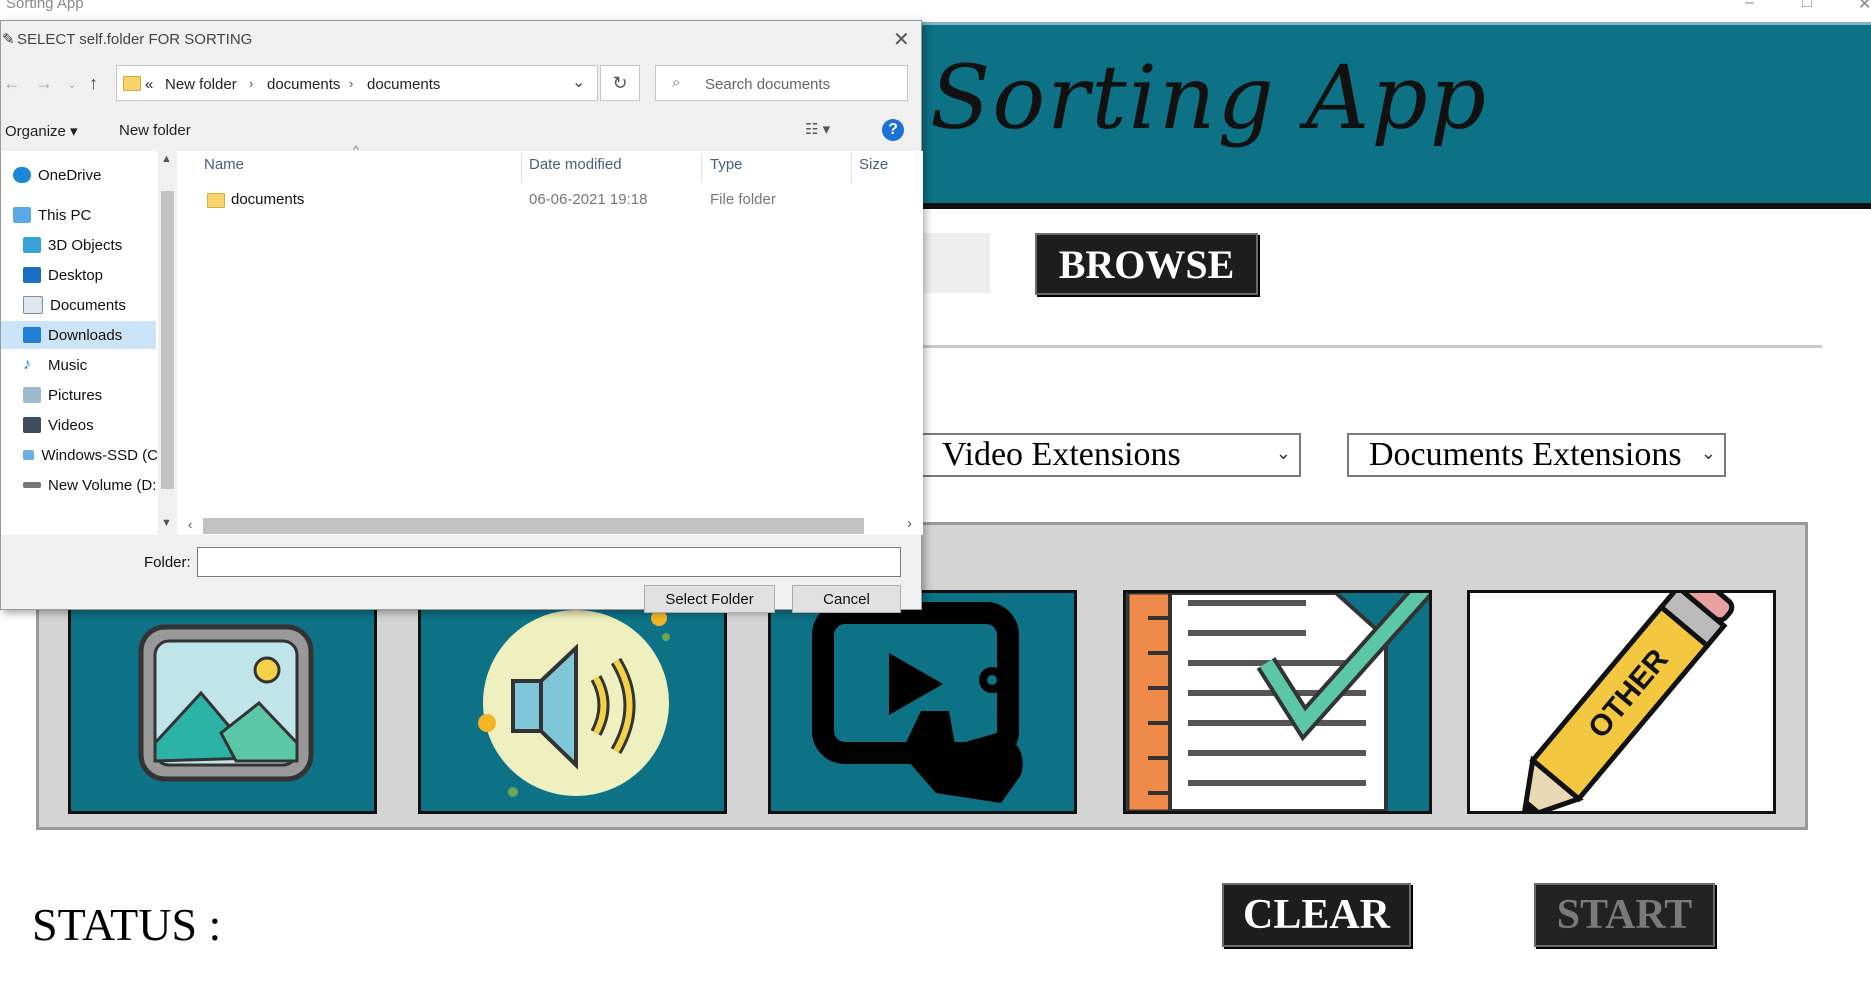 The height and width of the screenshot is (995, 1871). I want to click on divider, so click(1371, 346).